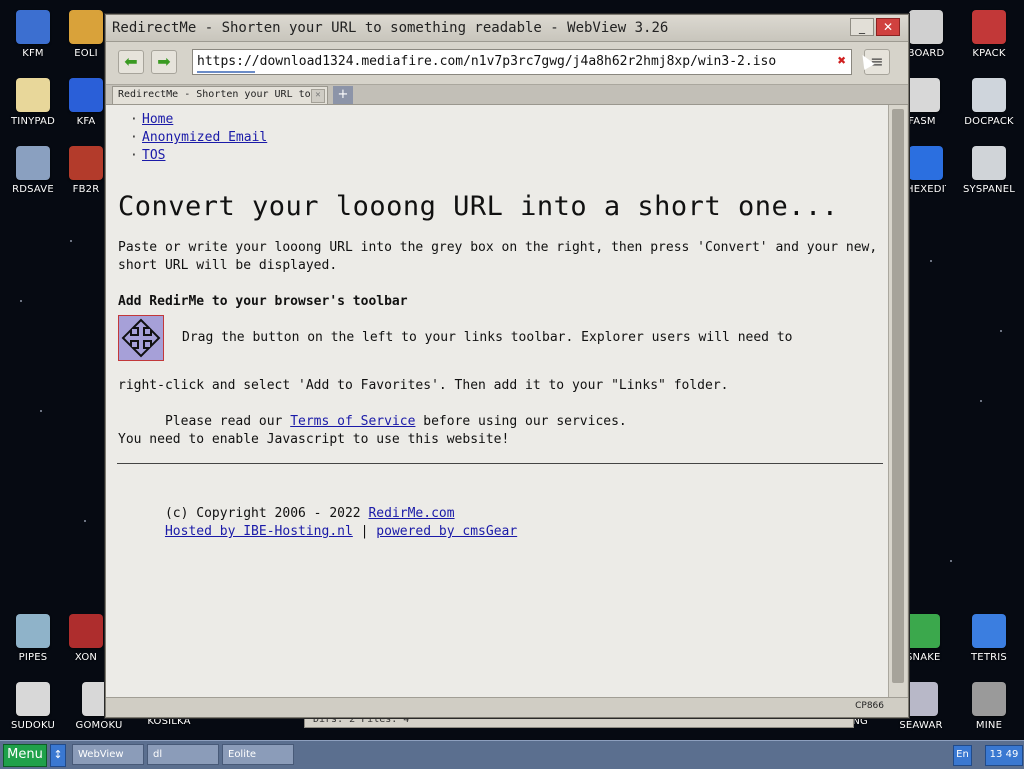  Describe the element at coordinates (921, 699) in the screenshot. I see `battleship-icon` at that location.